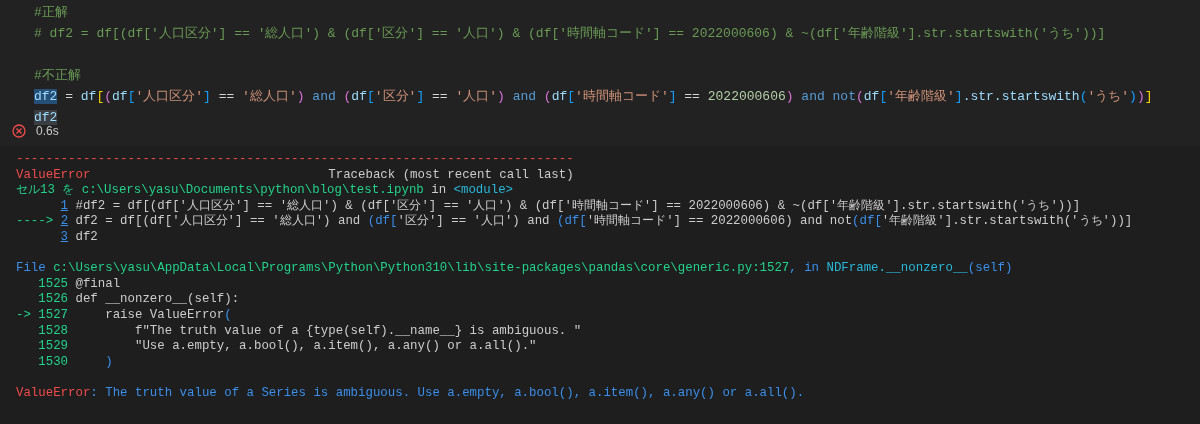 This screenshot has width=1200, height=424. What do you see at coordinates (515, 269) in the screenshot?
I see `output-line: File c:\Users\yasu\AppData\Local\Programs\Python\Python310\lib\site-packages\pandas\core\generic.py:1527, in NDFrame.__nonzero__(self)` at bounding box center [515, 269].